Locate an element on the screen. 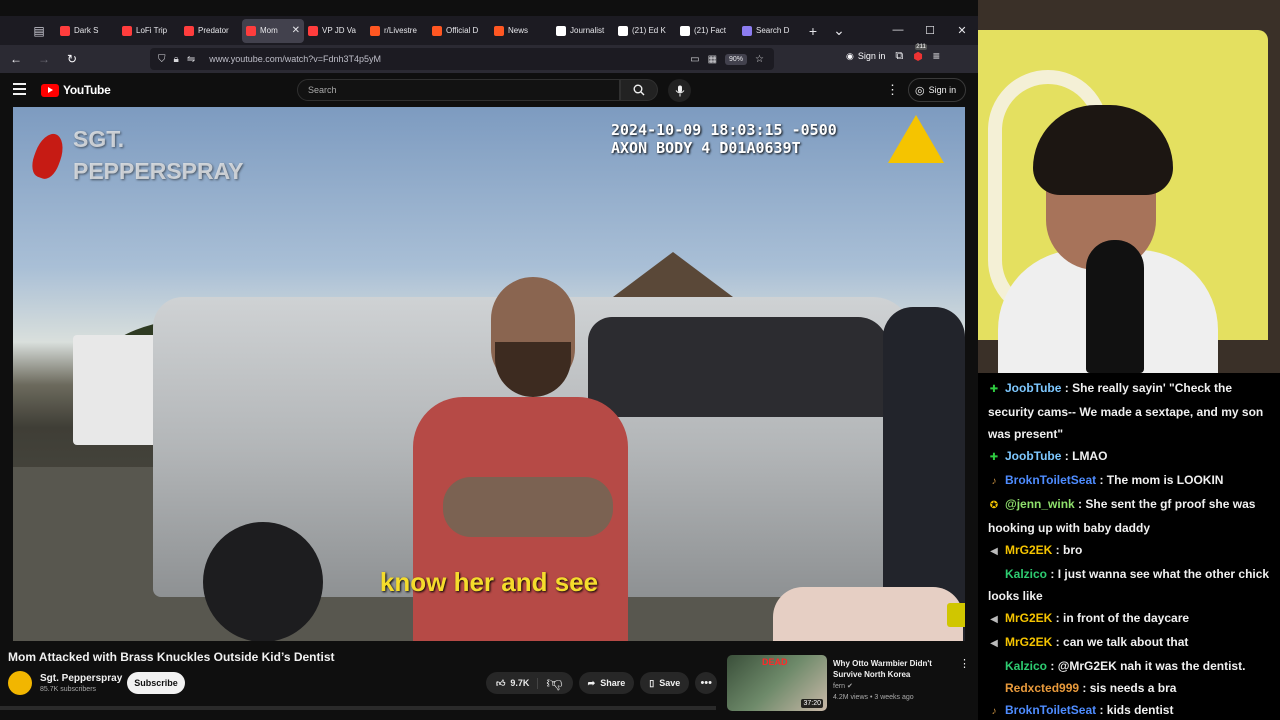 The width and height of the screenshot is (1280, 720). ublock-icon: ⬢ 211 is located at coordinates (920, 53).